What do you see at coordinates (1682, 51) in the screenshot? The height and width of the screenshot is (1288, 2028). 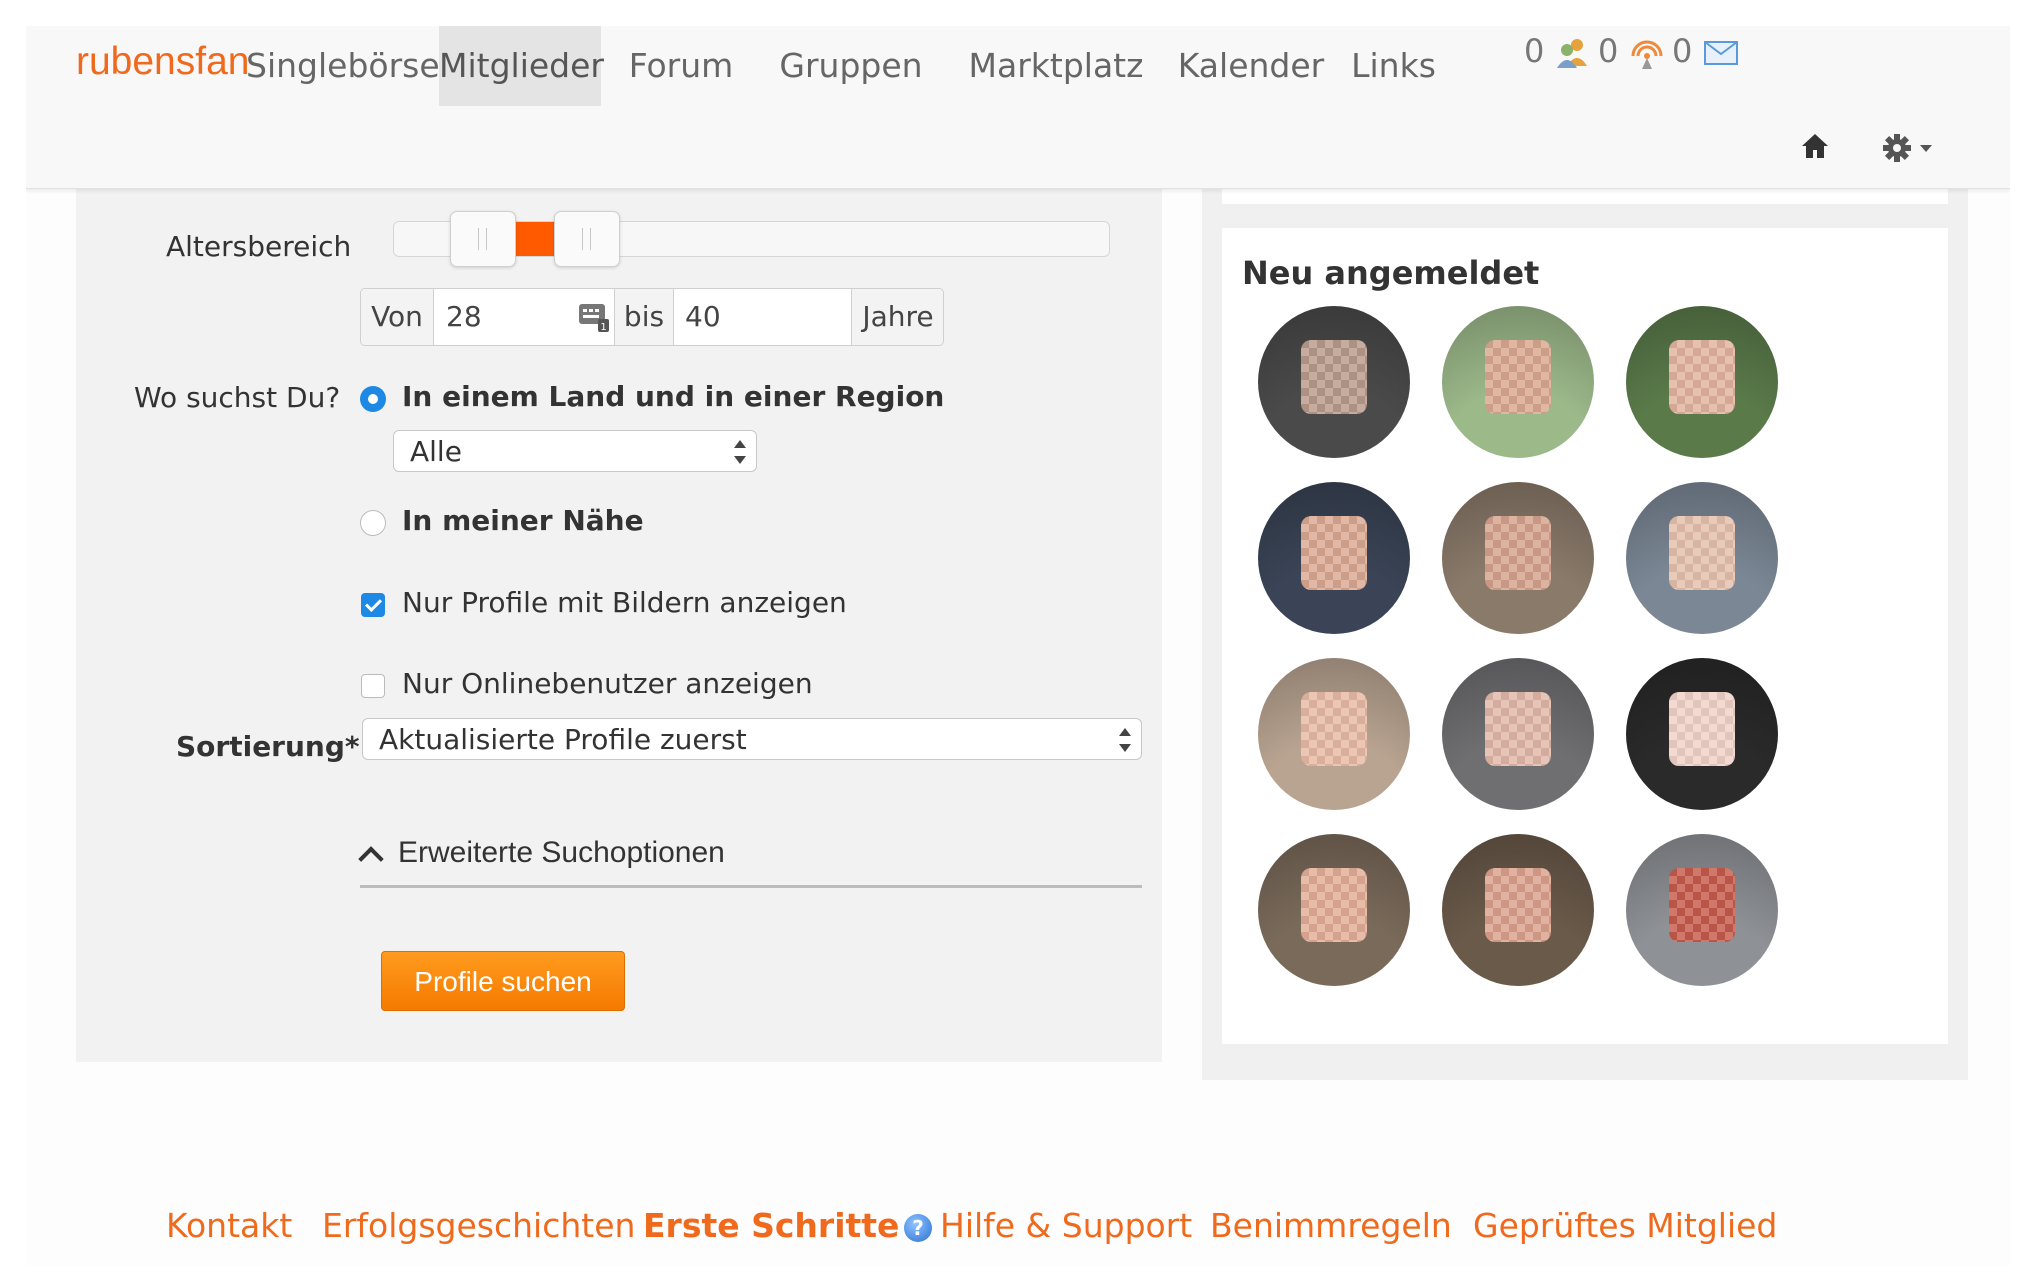 I see `messages-count: 0` at bounding box center [1682, 51].